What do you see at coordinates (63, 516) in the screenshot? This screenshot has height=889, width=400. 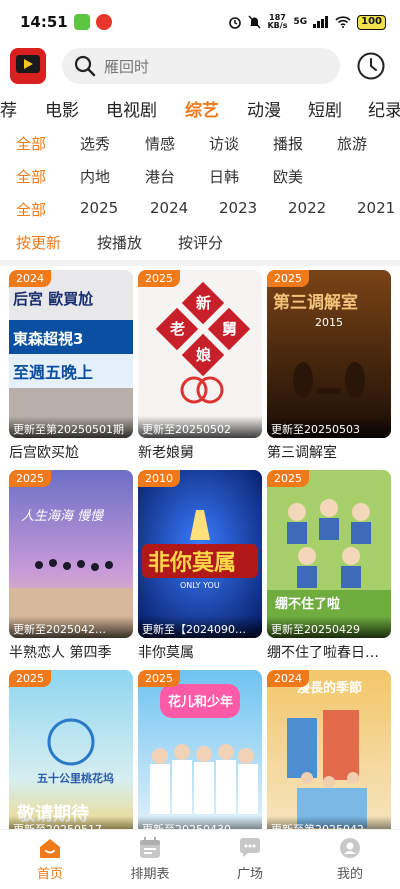 I see `poster-title-text: 人生海海 慢慢` at bounding box center [63, 516].